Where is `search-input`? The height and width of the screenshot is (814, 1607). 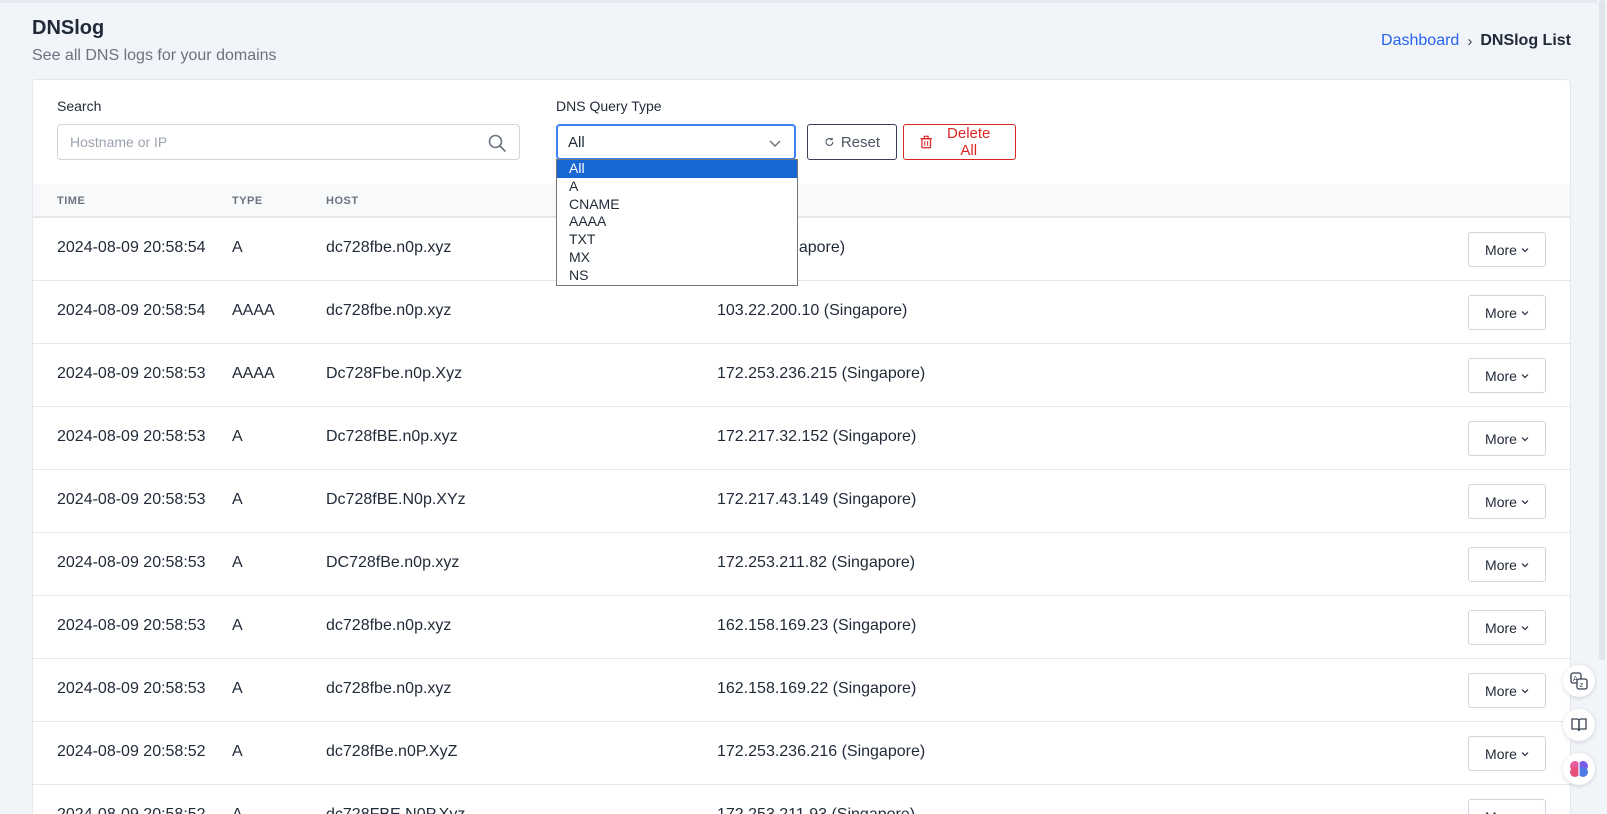
search-input is located at coordinates (288, 142).